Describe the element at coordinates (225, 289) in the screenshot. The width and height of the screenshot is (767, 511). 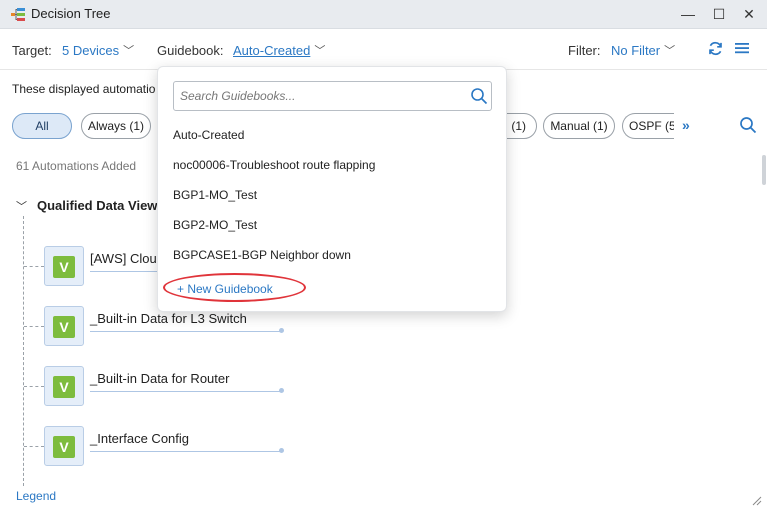
I see `new-guidebook-button: + New Guidebook` at that location.